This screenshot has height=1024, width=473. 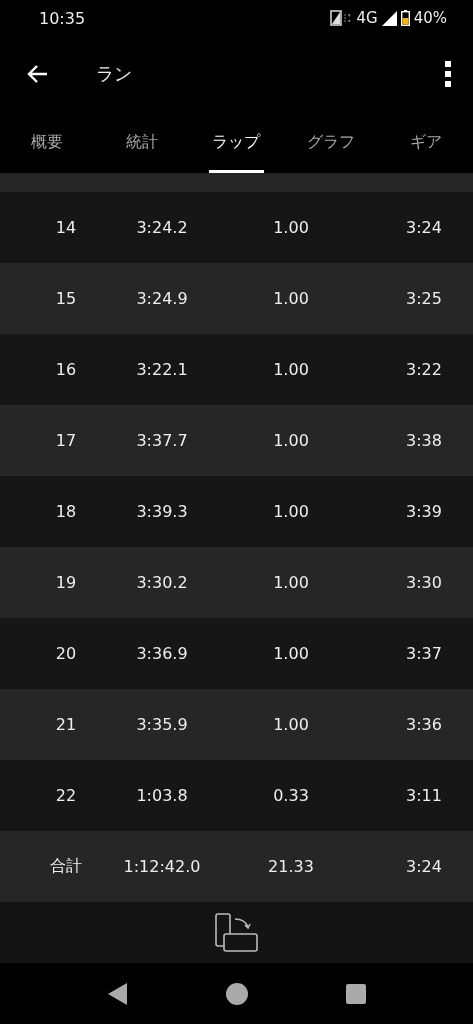 I want to click on lap-pace: 3:37, so click(x=424, y=653).